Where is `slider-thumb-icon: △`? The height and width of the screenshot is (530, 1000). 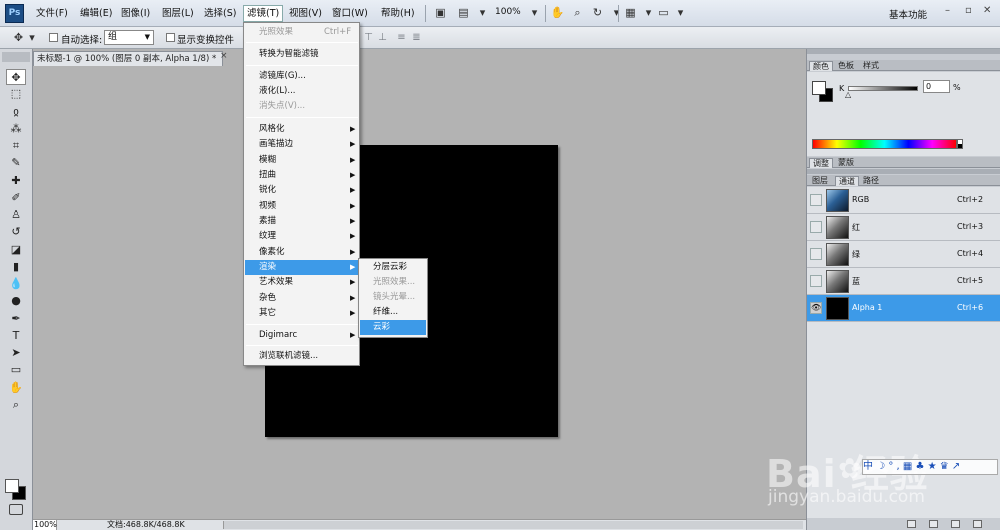
slider-thumb-icon: △ is located at coordinates (848, 94).